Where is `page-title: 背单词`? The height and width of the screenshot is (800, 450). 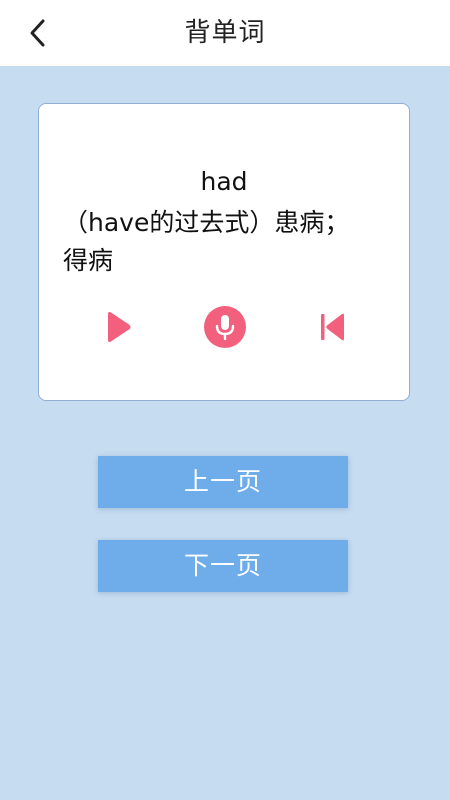
page-title: 背单词 is located at coordinates (225, 33).